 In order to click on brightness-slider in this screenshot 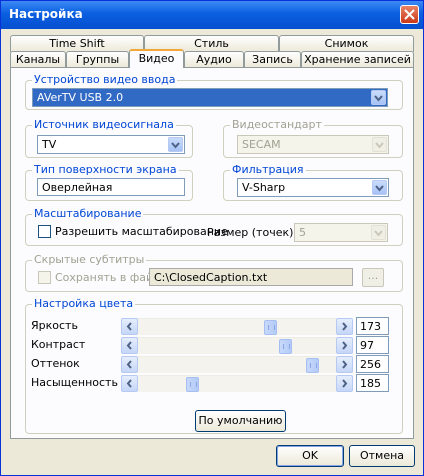, I will do `click(237, 326)`.